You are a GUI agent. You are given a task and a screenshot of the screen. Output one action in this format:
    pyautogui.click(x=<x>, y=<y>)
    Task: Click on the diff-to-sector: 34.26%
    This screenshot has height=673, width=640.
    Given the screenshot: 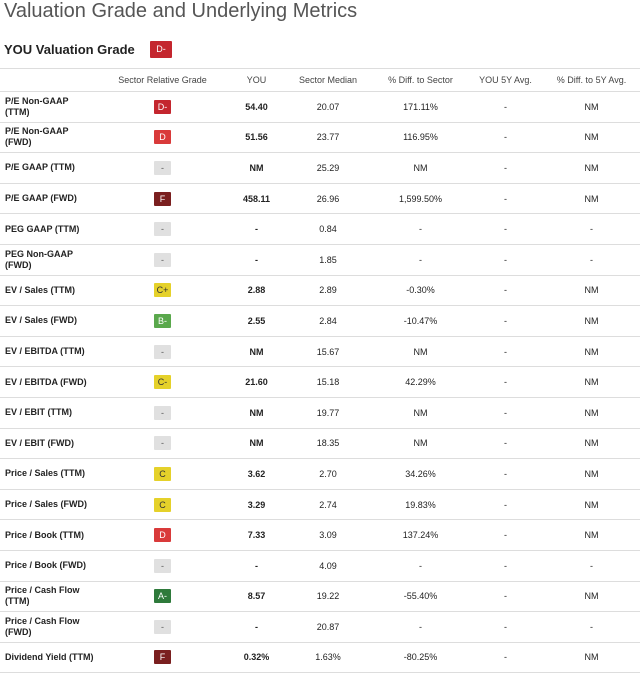 What is the action you would take?
    pyautogui.click(x=420, y=474)
    